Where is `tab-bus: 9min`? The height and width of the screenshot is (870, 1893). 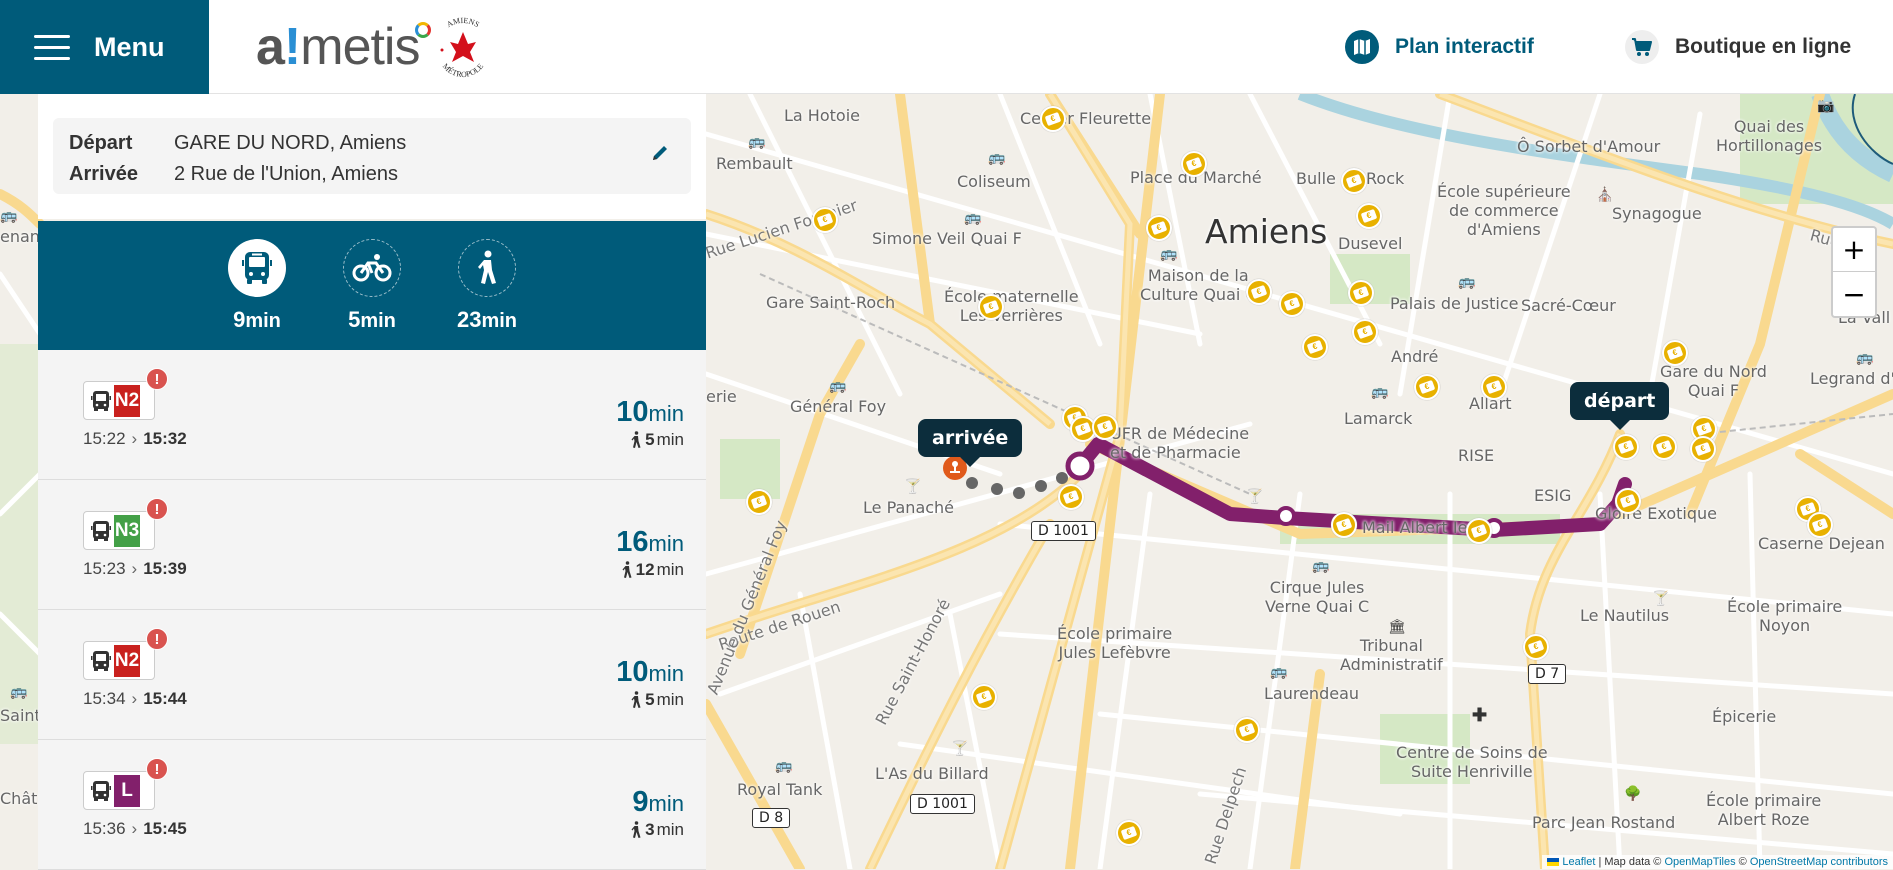 tab-bus: 9min is located at coordinates (257, 294).